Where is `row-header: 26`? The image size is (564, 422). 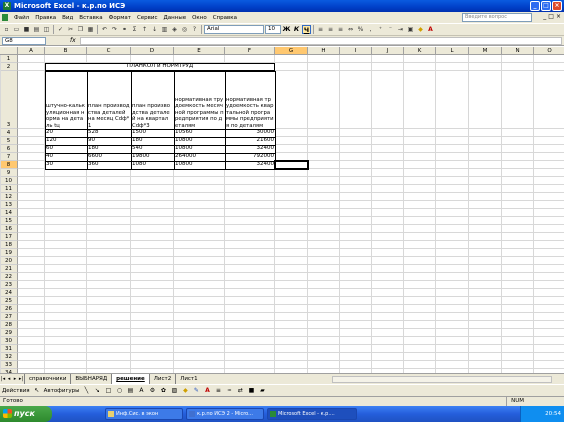
row-header: 26 is located at coordinates (9, 309).